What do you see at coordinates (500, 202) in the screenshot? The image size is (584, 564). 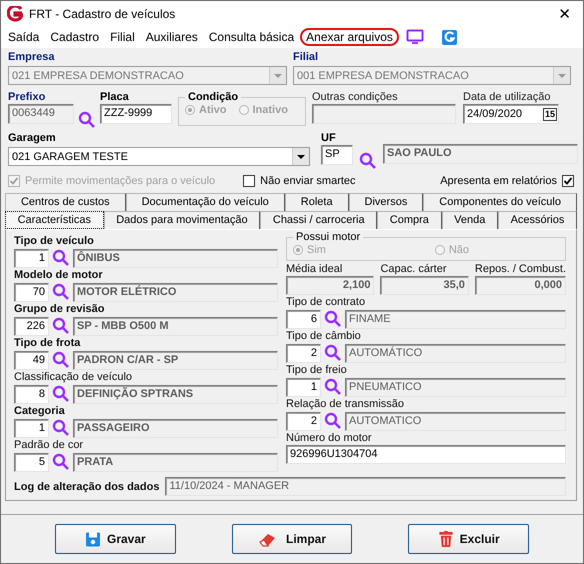 I see `tab: Componentes do veículo` at bounding box center [500, 202].